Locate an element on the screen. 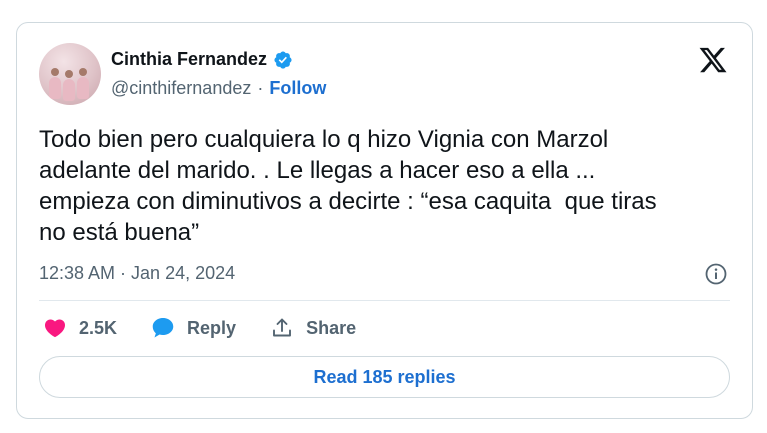  author-handle: @cinthifernandez is located at coordinates (181, 88).